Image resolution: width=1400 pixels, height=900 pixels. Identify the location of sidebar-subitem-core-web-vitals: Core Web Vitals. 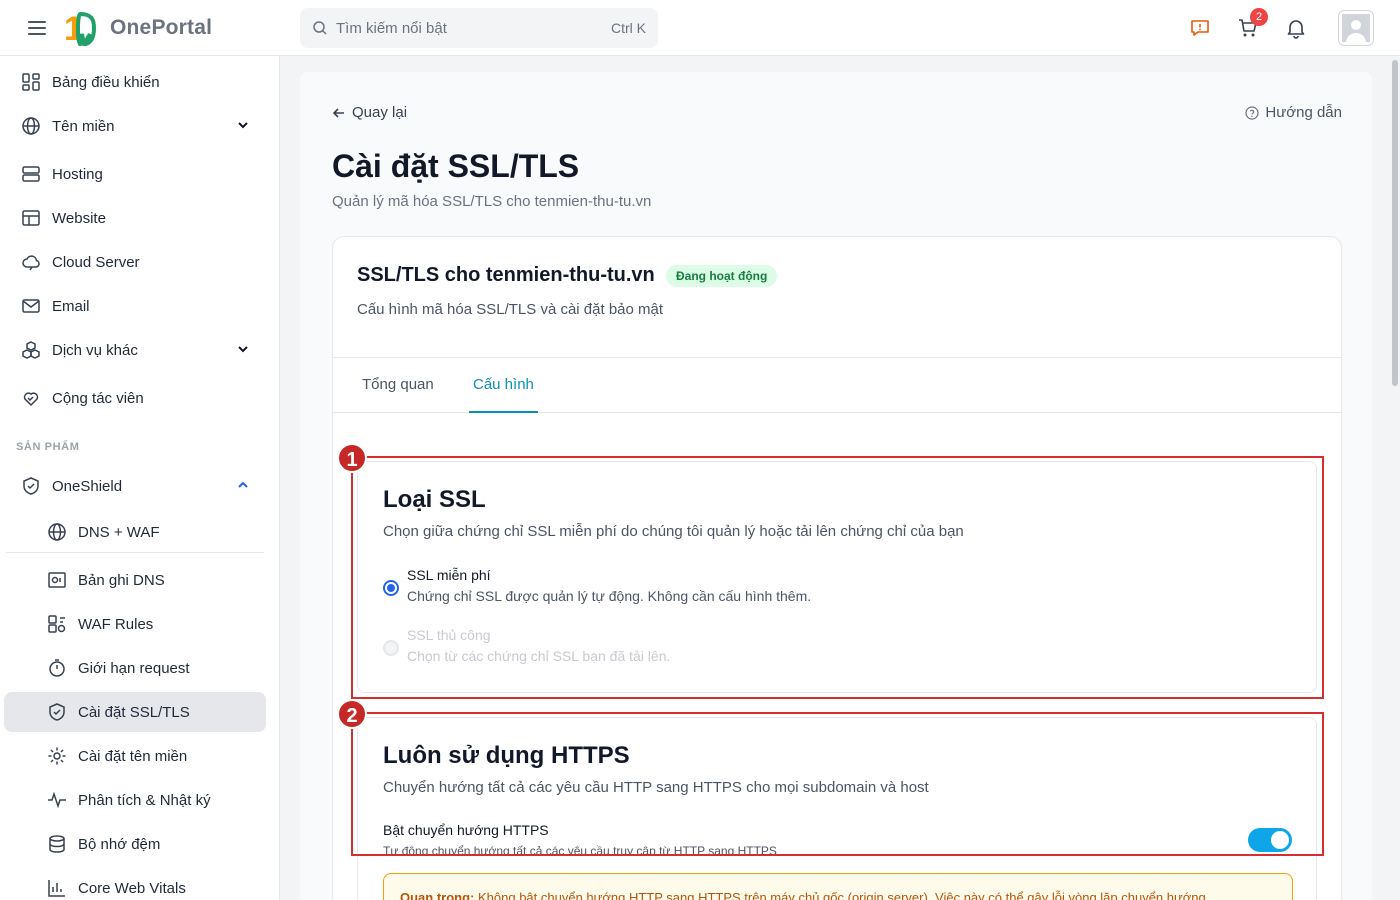
(135, 884).